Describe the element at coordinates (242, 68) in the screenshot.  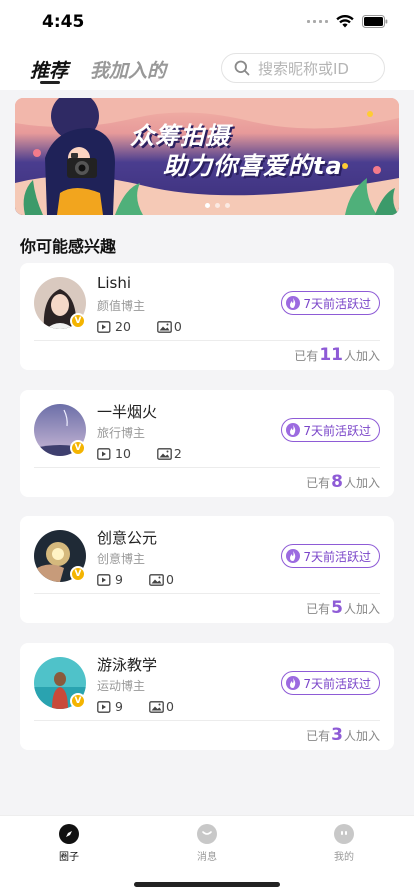
I see `search-icon` at that location.